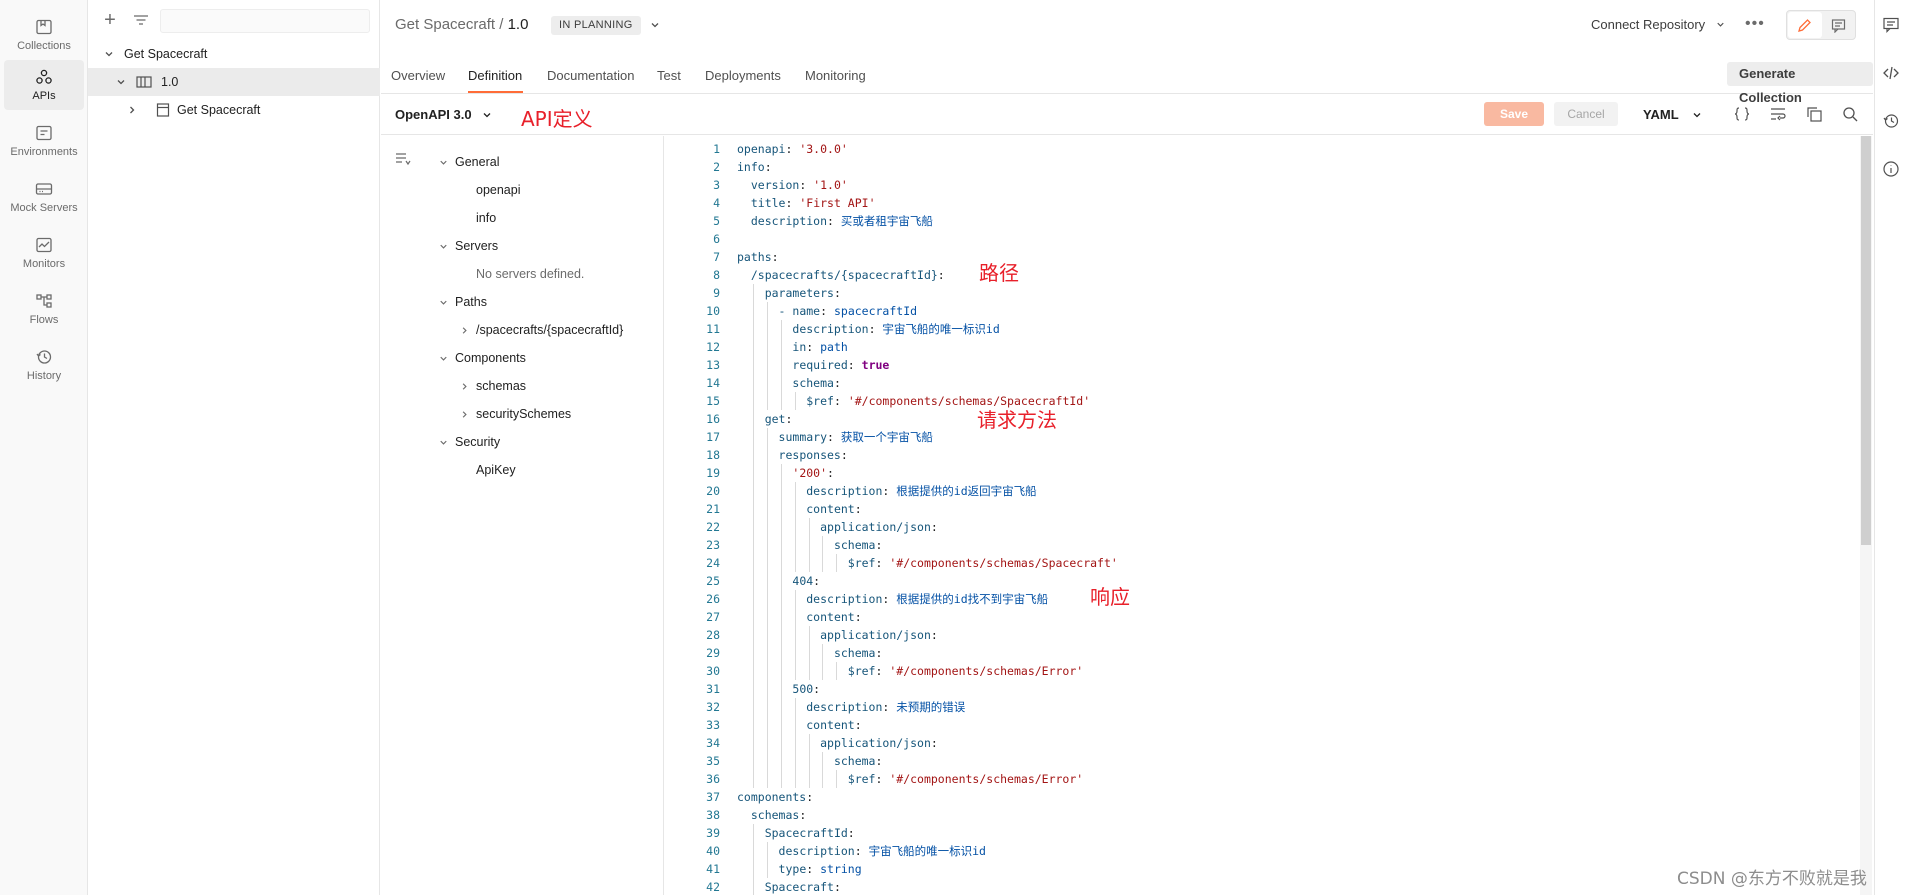 This screenshot has width=1905, height=895. What do you see at coordinates (44, 365) in the screenshot?
I see `rail-history: History` at bounding box center [44, 365].